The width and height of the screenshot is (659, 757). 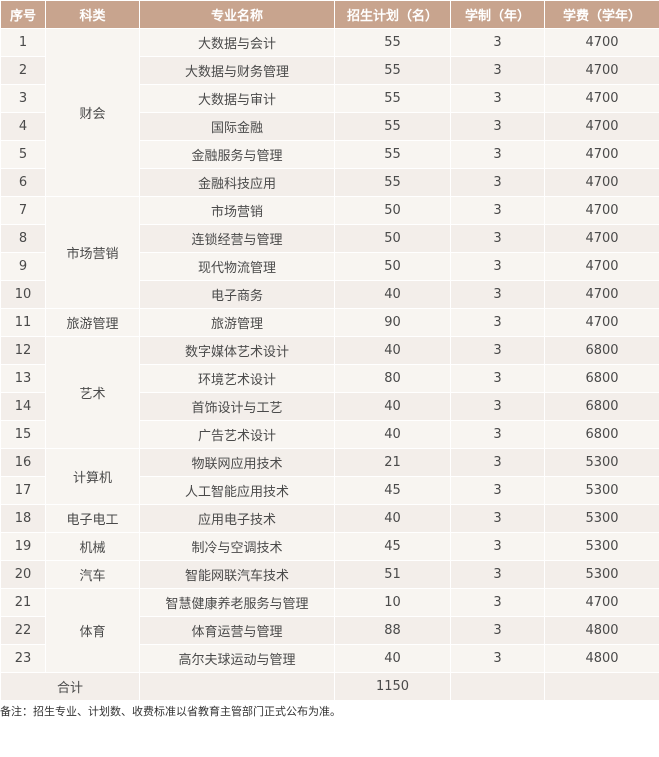 I want to click on row-index: 2, so click(x=23, y=70).